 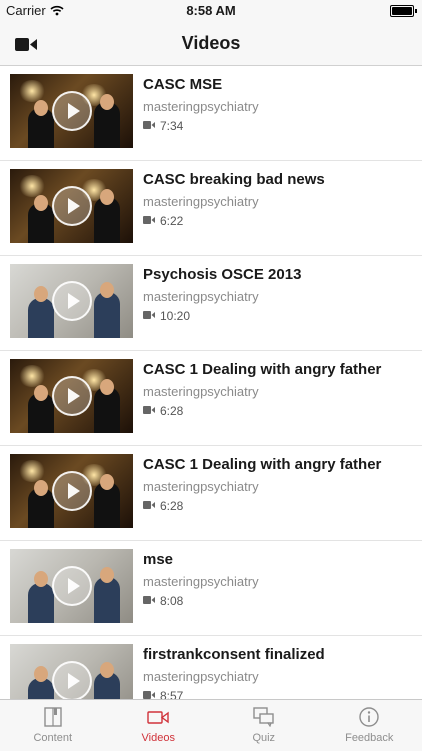 What do you see at coordinates (53, 738) in the screenshot?
I see `tab-label: Content` at bounding box center [53, 738].